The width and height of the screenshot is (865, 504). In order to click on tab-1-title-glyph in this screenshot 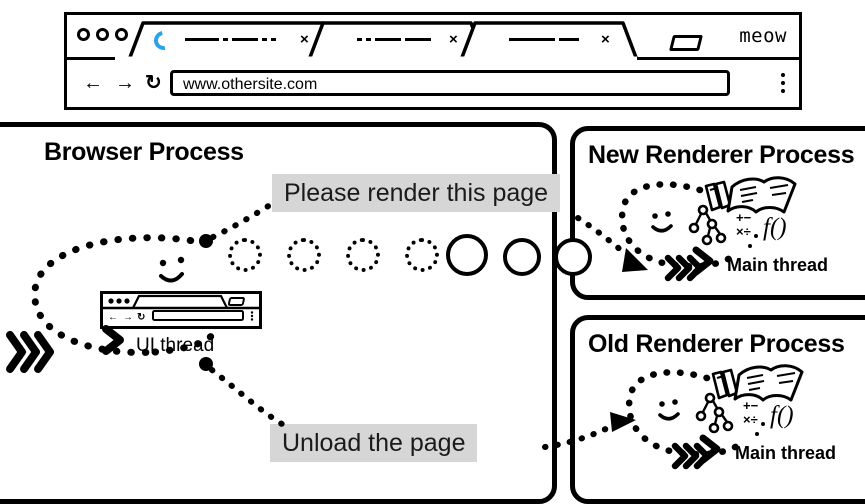, I will do `click(230, 39)`.